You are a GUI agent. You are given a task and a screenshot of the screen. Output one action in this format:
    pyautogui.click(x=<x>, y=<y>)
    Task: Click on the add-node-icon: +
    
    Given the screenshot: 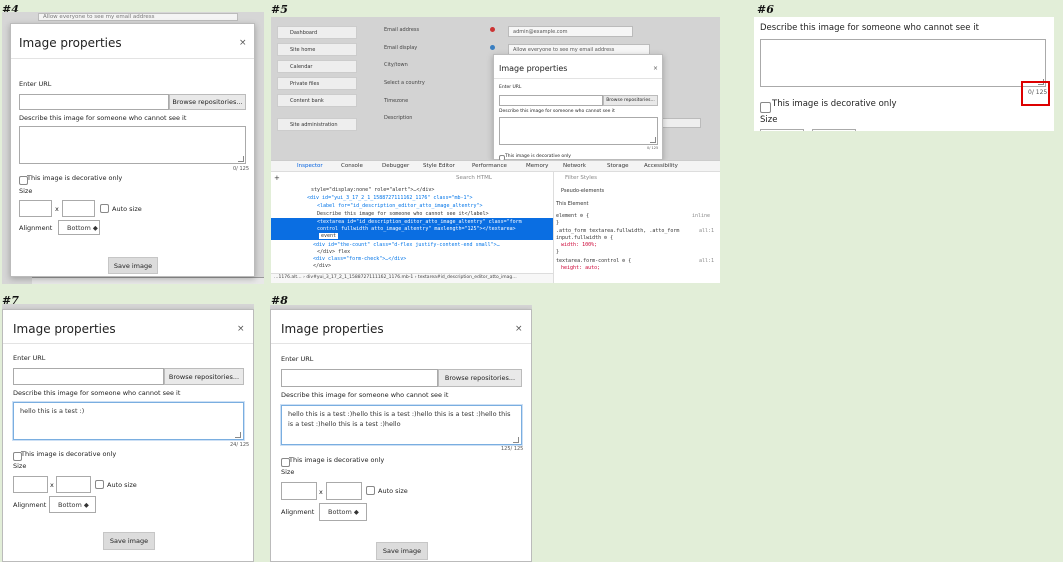 What is the action you would take?
    pyautogui.click(x=277, y=178)
    